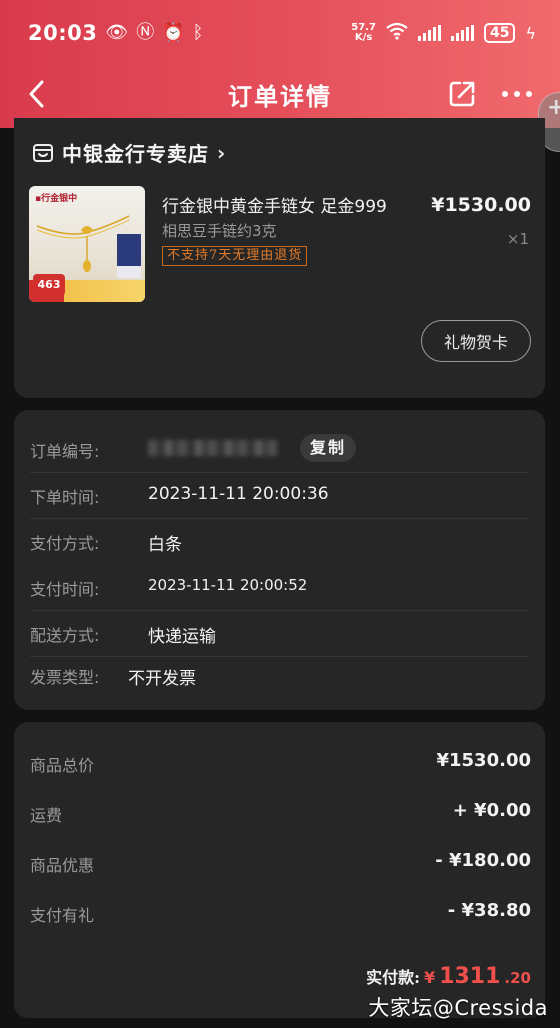  What do you see at coordinates (489, 910) in the screenshot?
I see `payment-gift-value: - ¥38.80` at bounding box center [489, 910].